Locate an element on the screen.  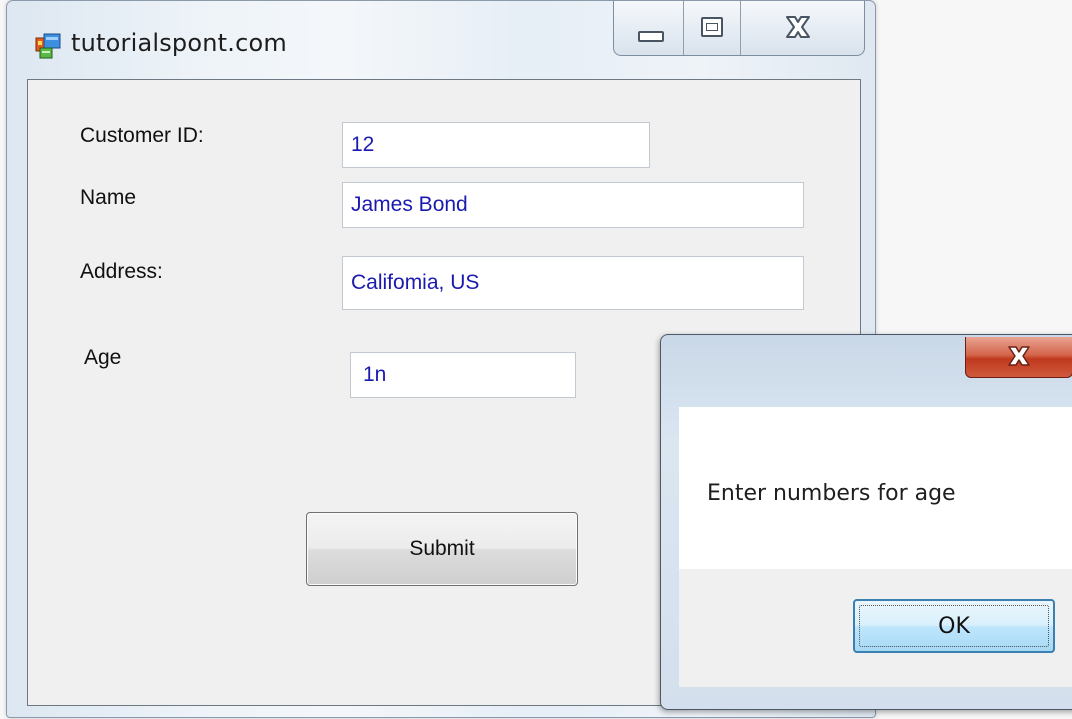
app-icon is located at coordinates (48, 46).